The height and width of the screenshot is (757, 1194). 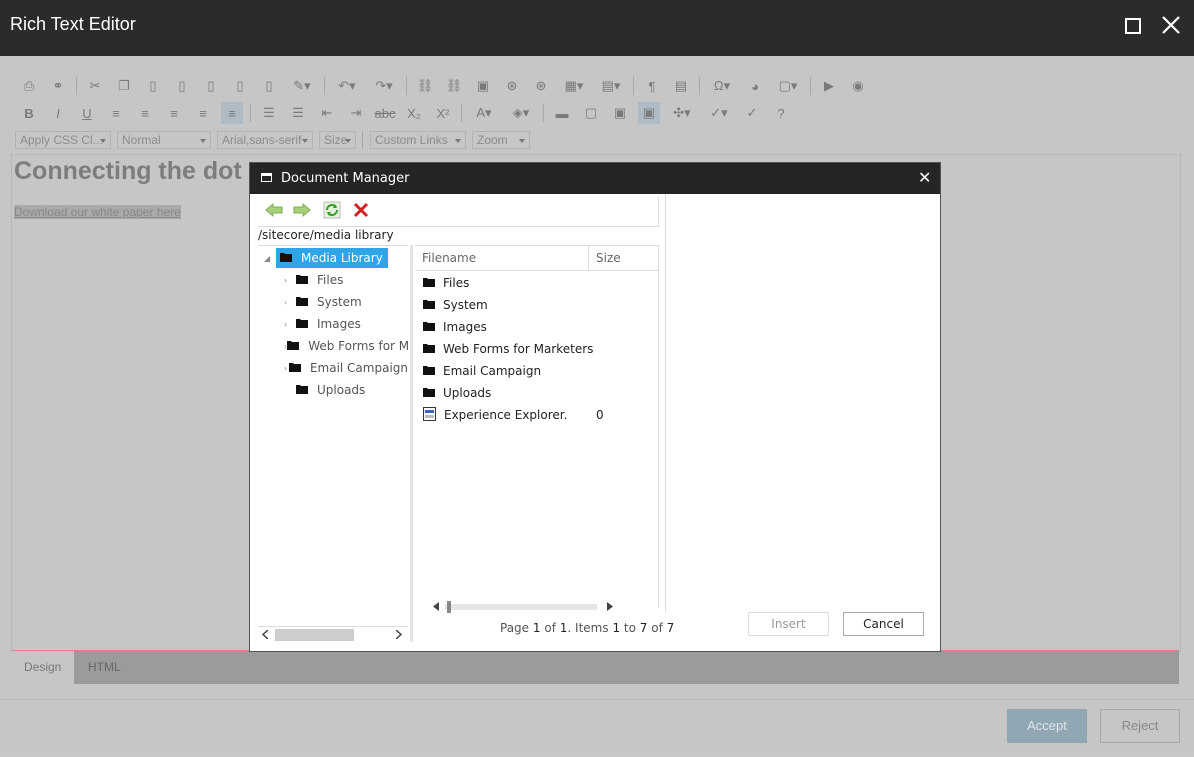 What do you see at coordinates (924, 177) in the screenshot?
I see `dialog-close-icon: ✕` at bounding box center [924, 177].